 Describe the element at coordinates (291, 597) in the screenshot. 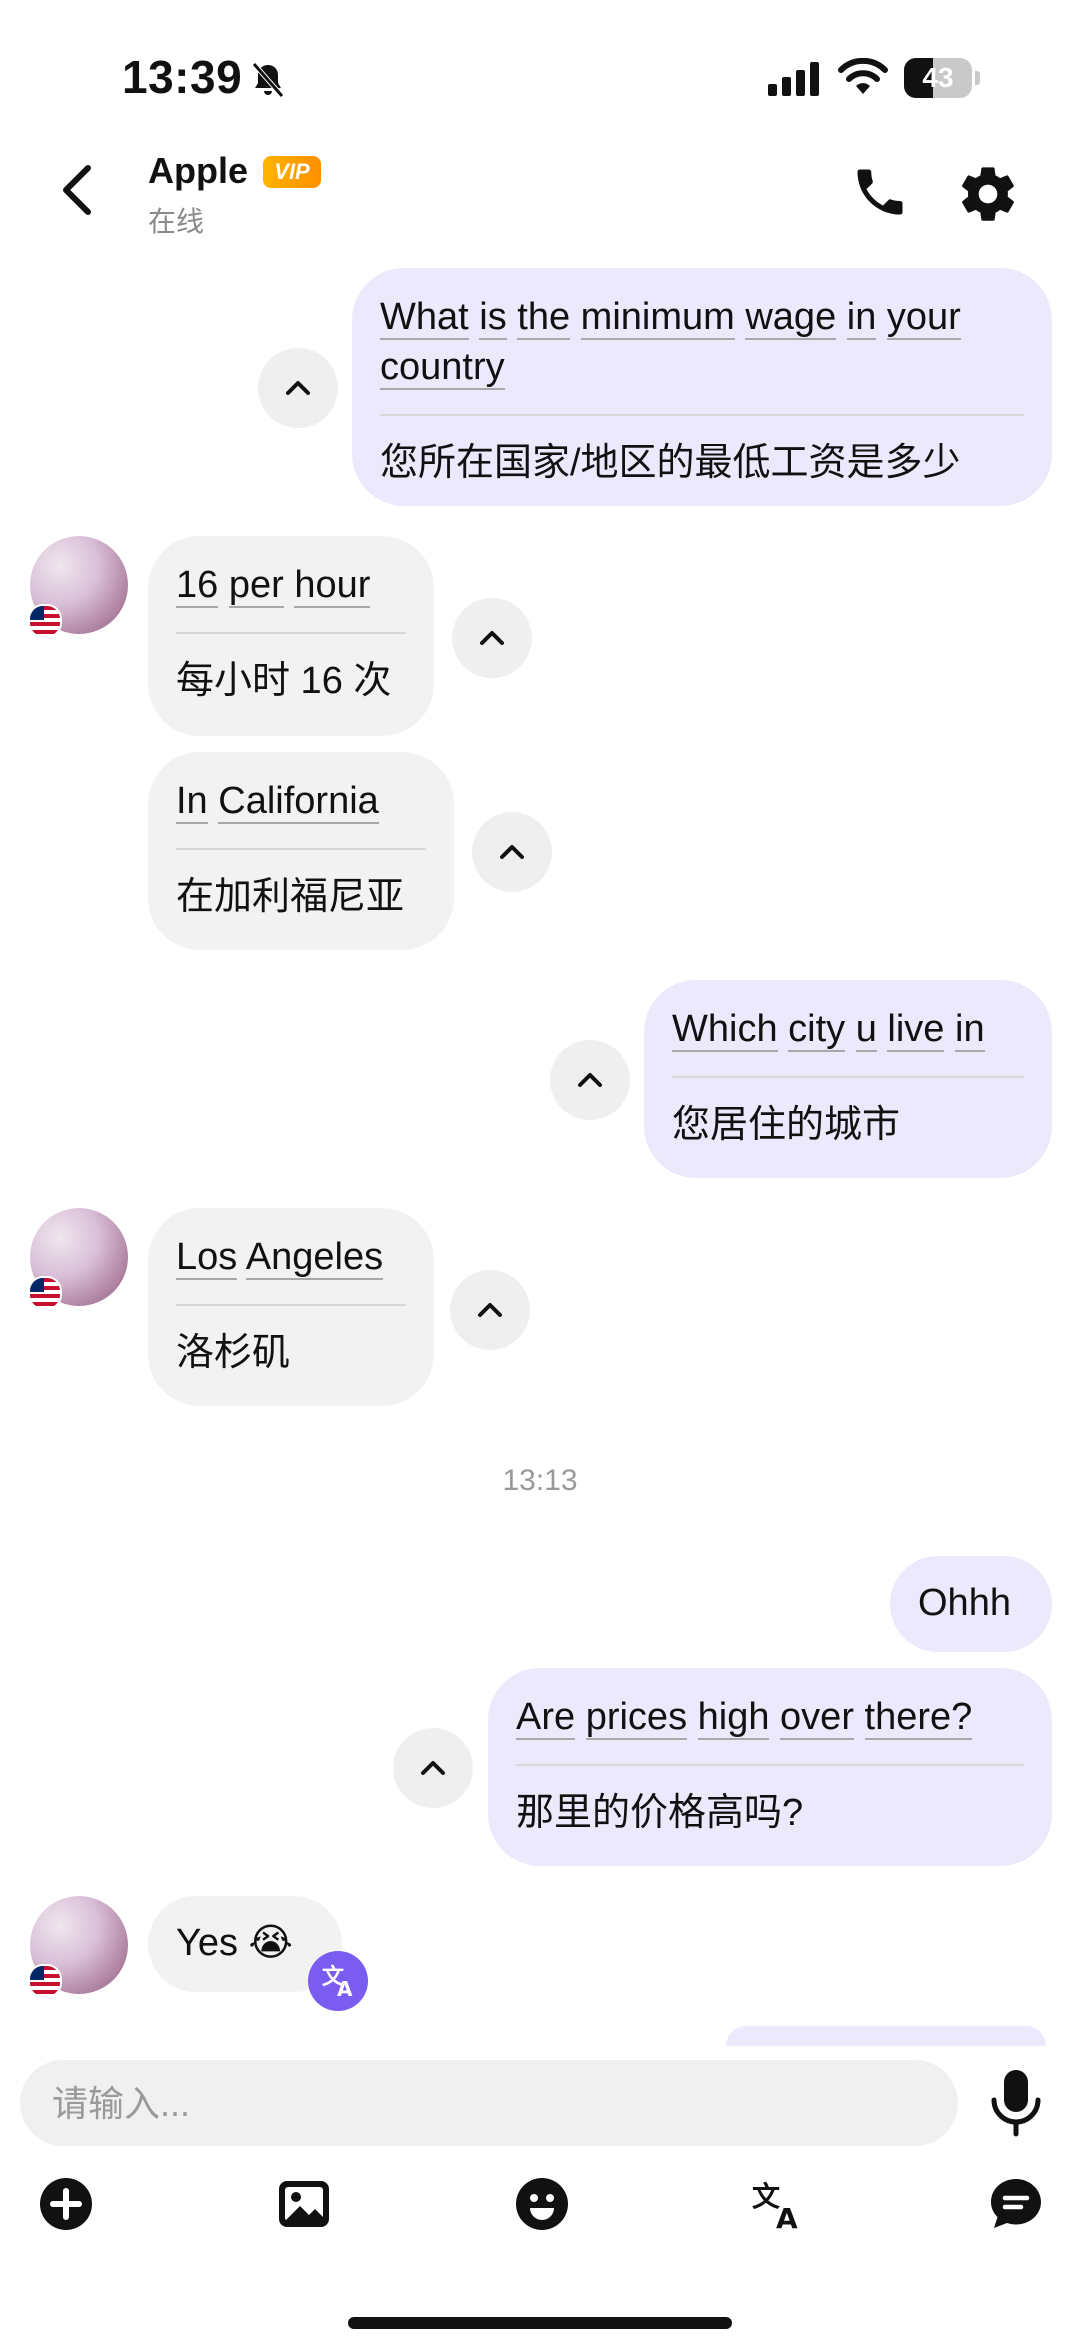

I see `original-text: 16 per hour` at that location.